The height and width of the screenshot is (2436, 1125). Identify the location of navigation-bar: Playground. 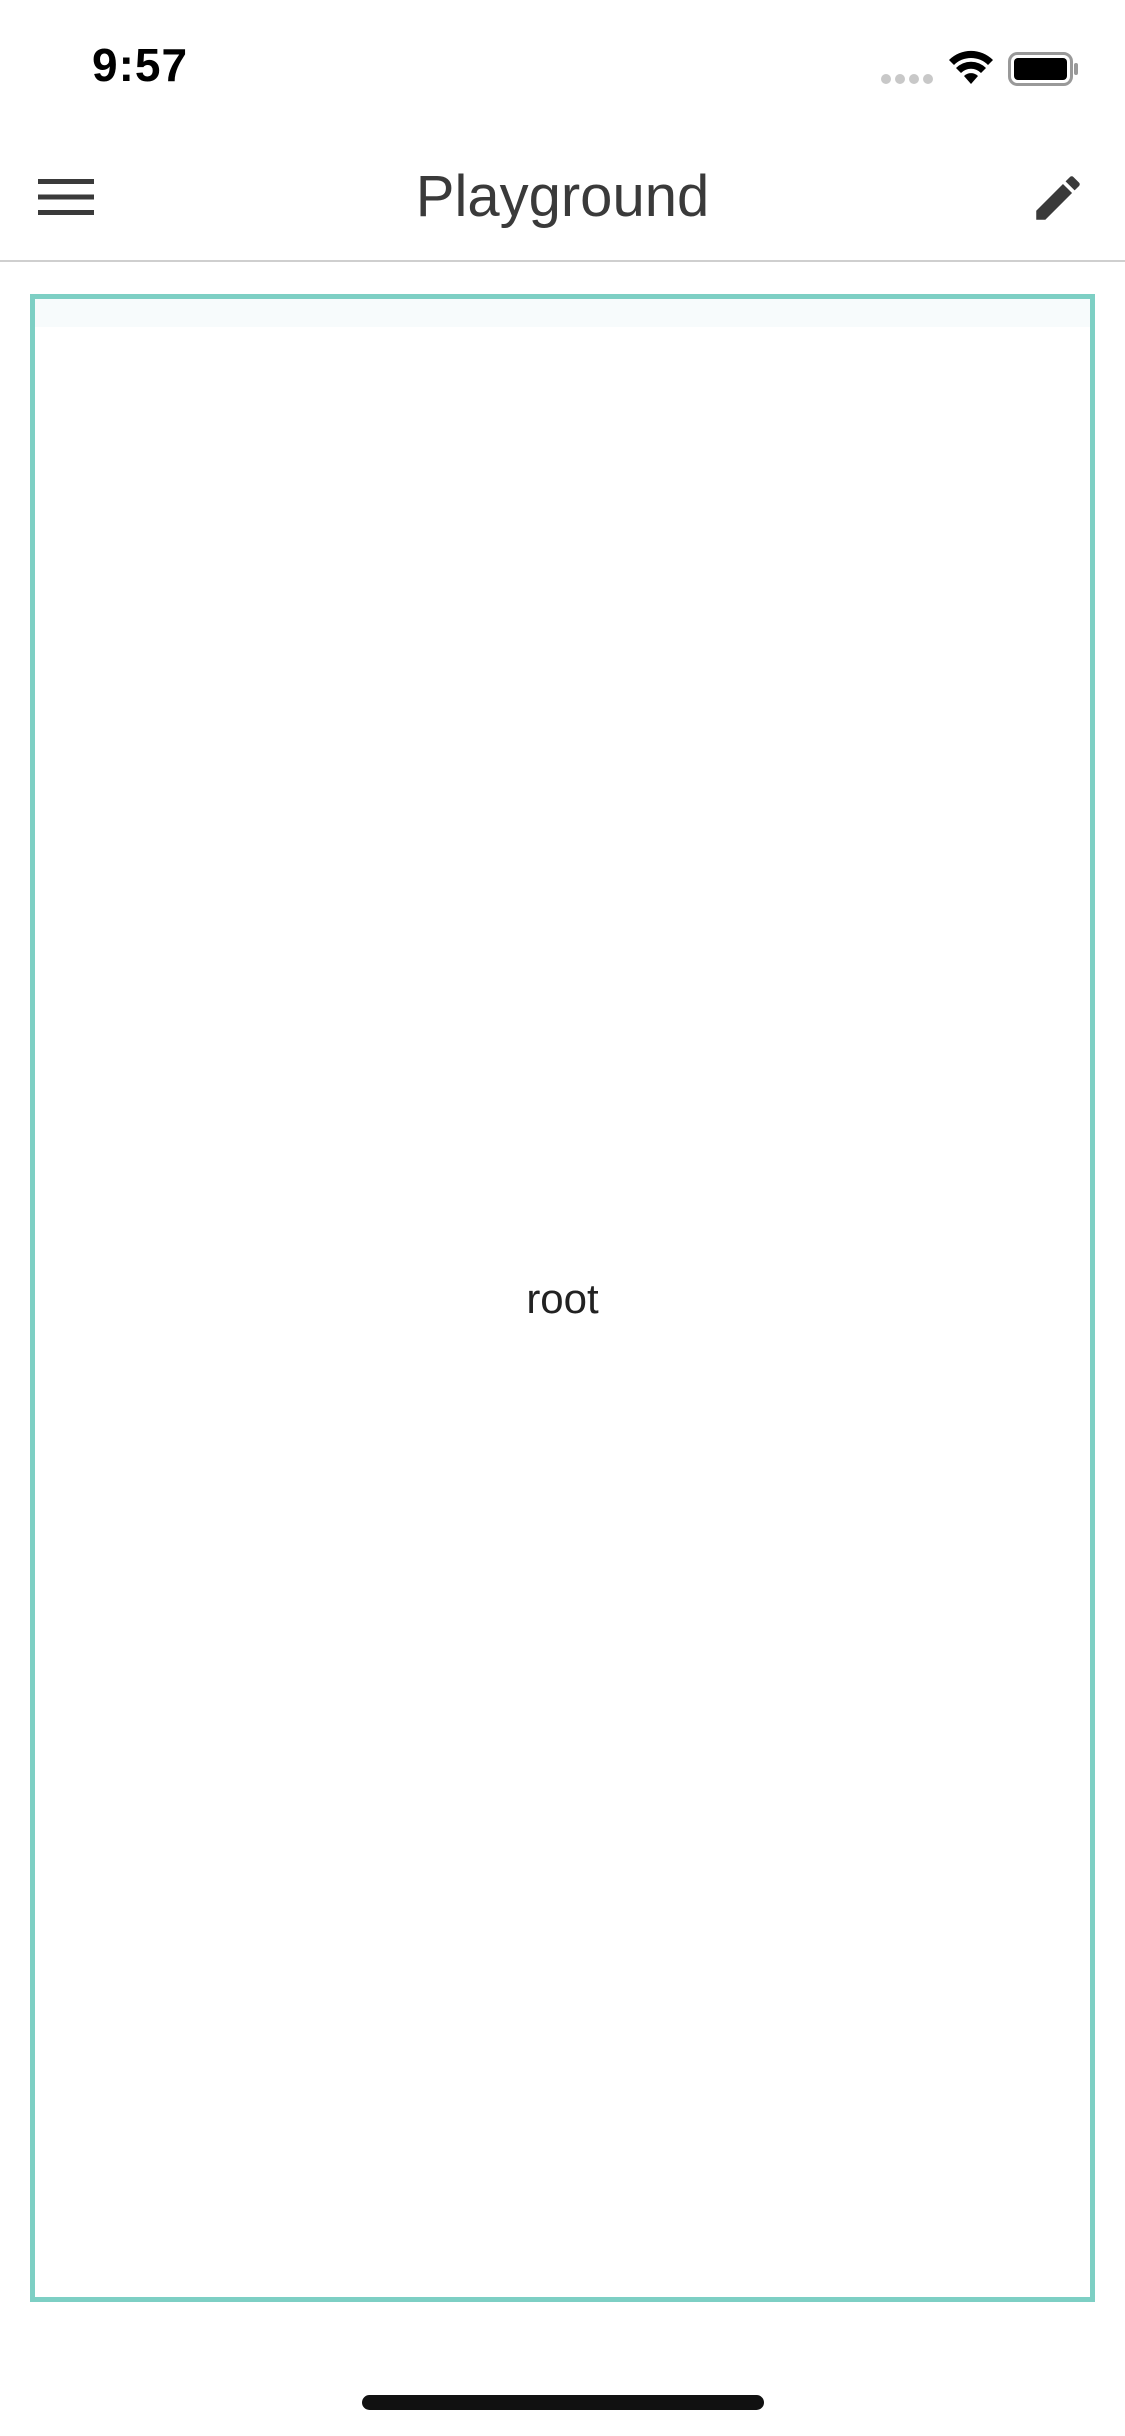
(562, 197).